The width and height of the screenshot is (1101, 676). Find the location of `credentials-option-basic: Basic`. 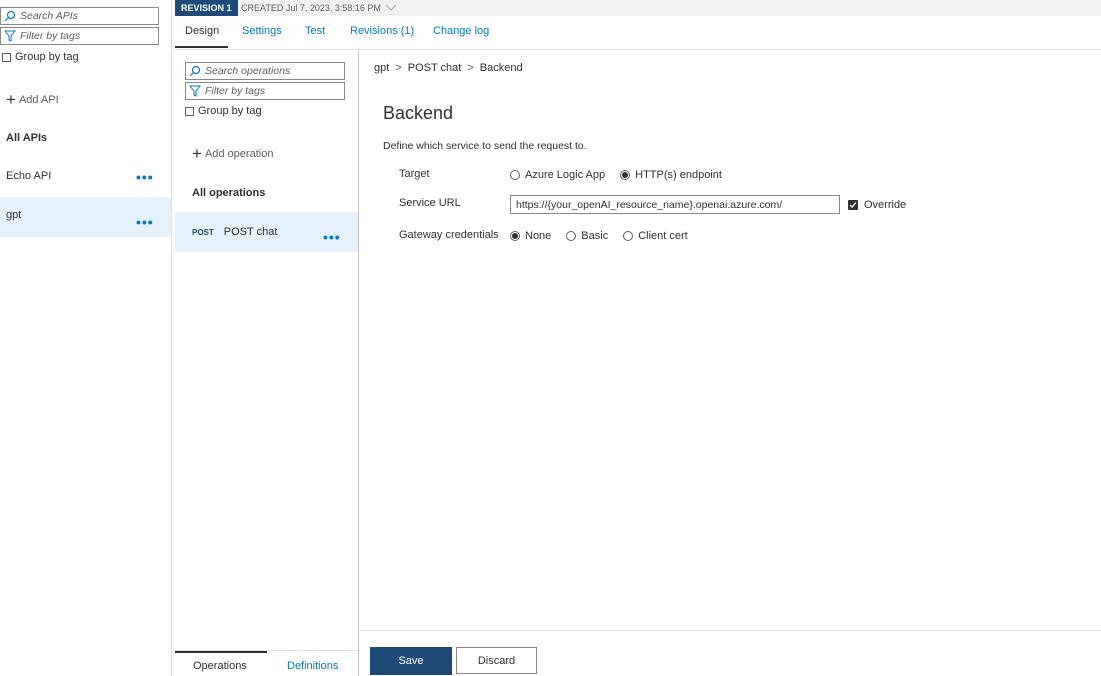

credentials-option-basic: Basic is located at coordinates (587, 236).